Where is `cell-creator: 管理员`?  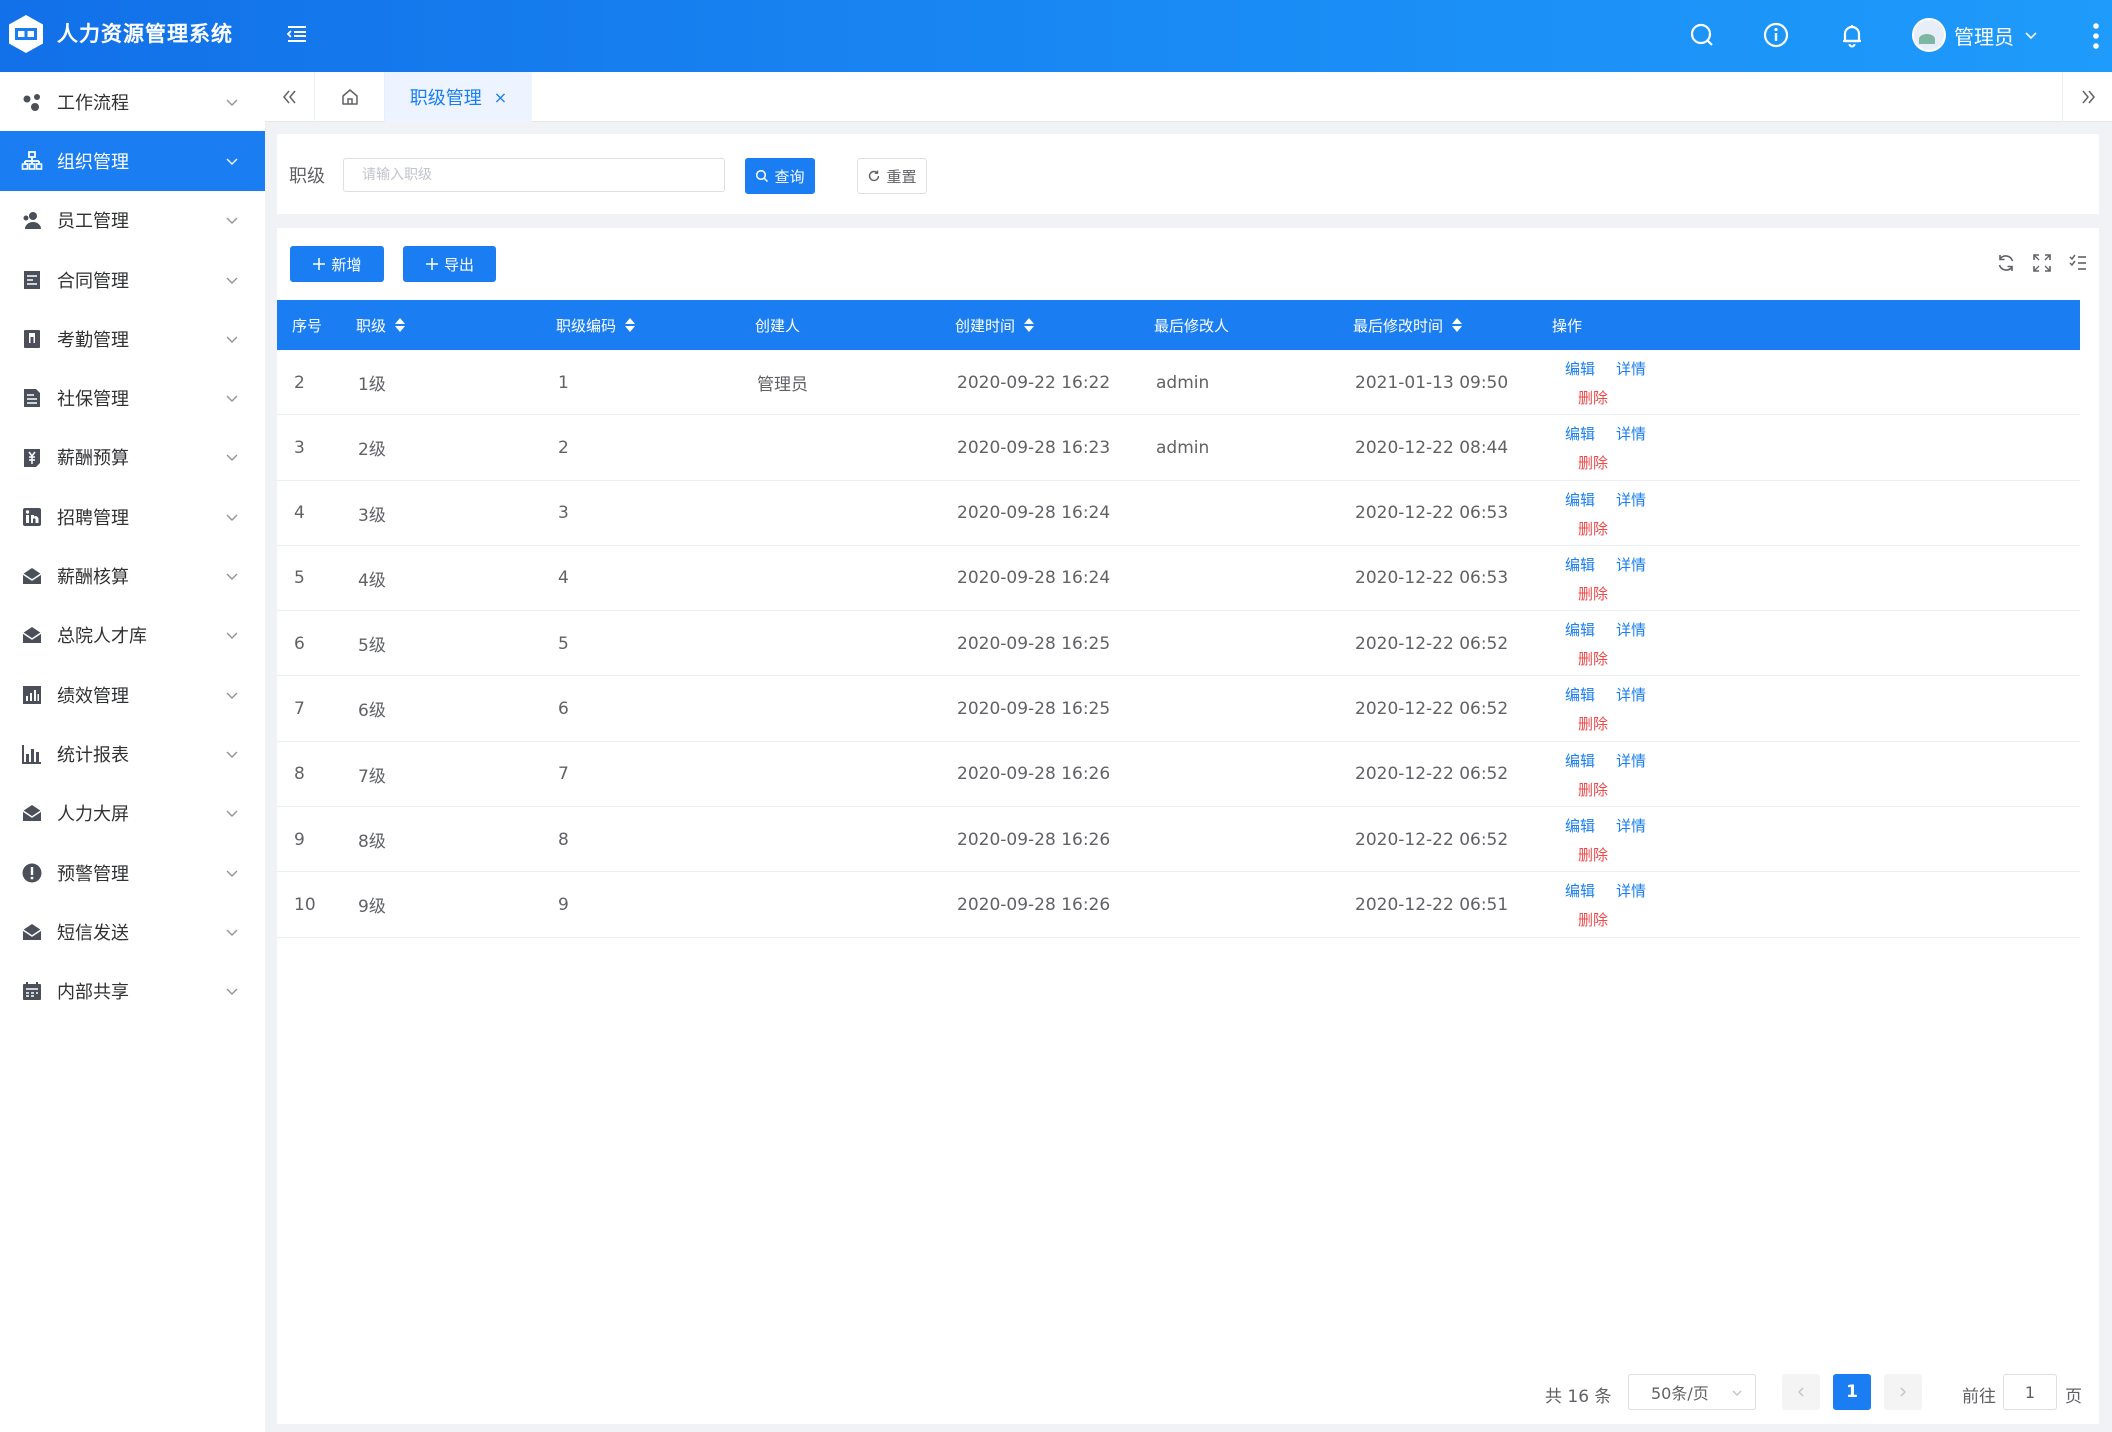 cell-creator: 管理员 is located at coordinates (782, 385).